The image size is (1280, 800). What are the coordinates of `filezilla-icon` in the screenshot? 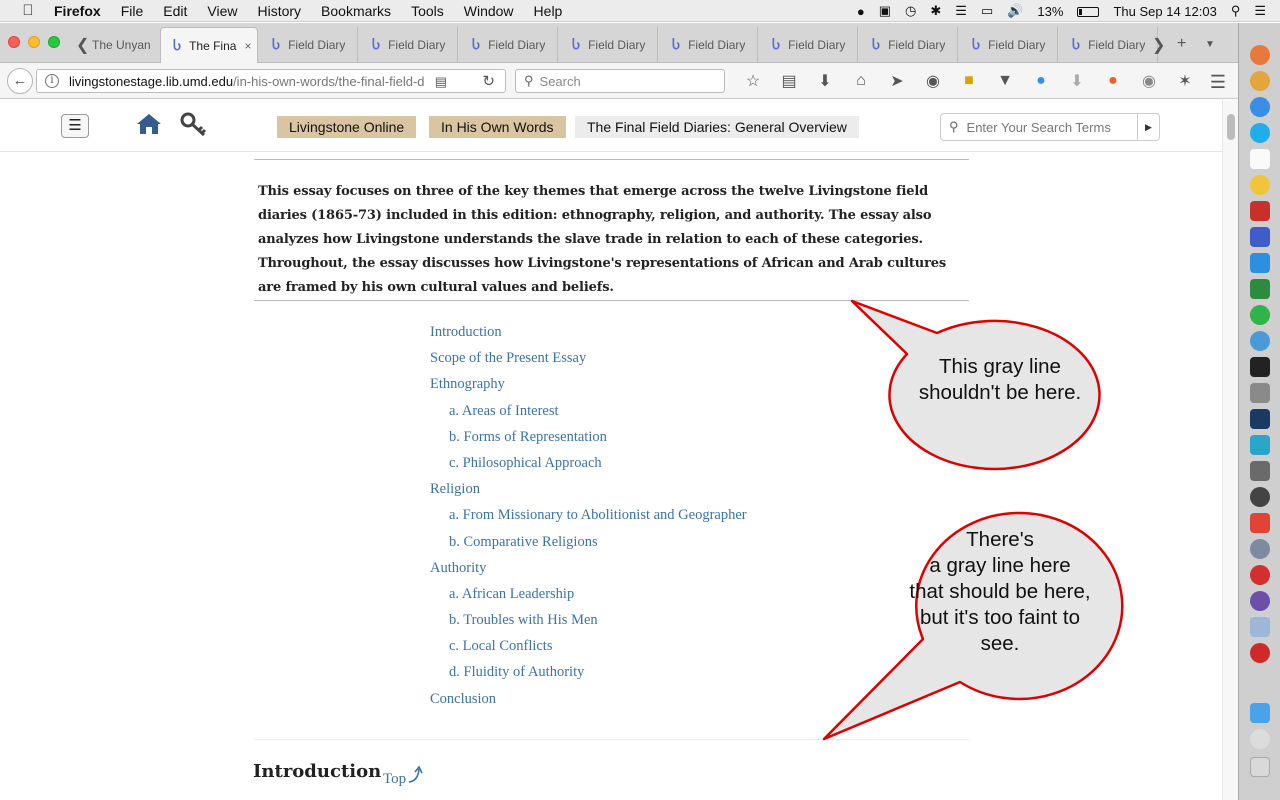 It's located at (1260, 211).